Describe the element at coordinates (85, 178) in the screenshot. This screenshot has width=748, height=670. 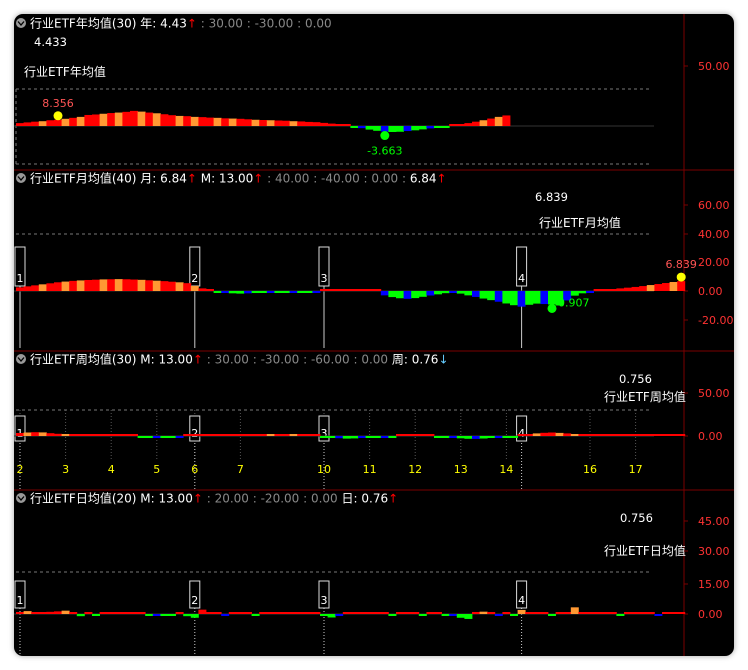
I see `panel-title: 行业ETF月均值(40)` at that location.